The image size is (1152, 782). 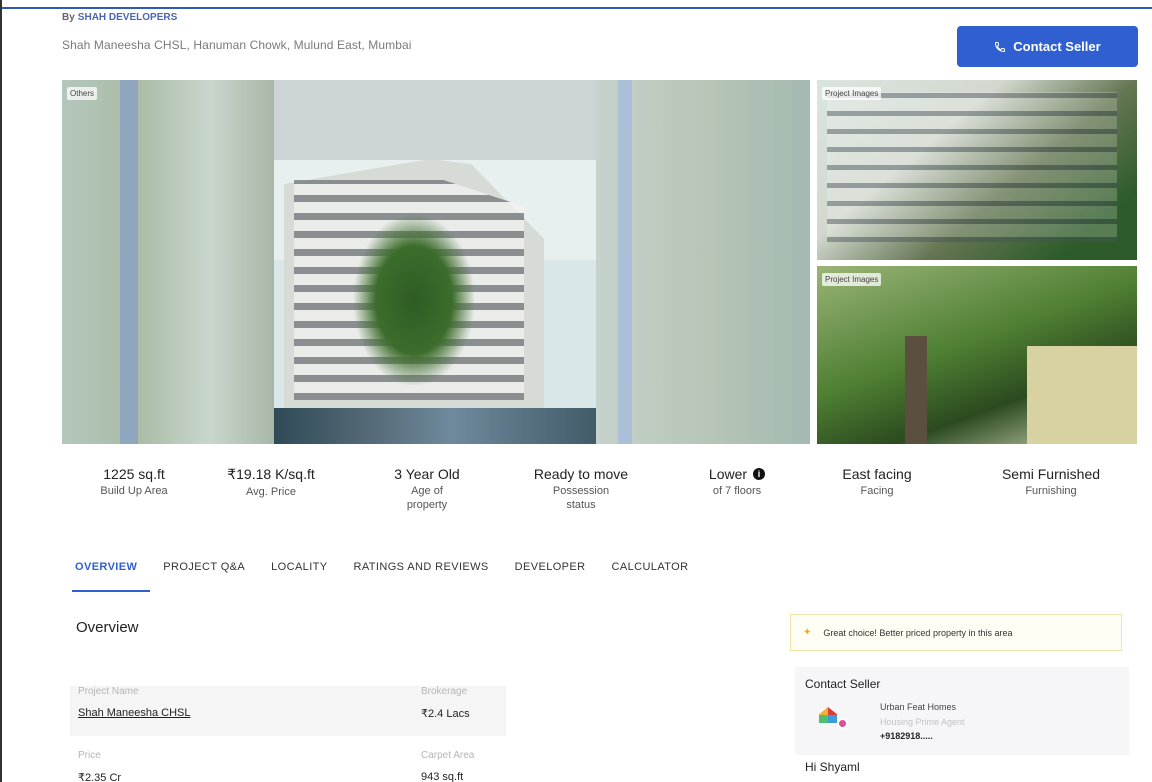 What do you see at coordinates (737, 482) in the screenshot?
I see `stat-floor: Lower i of 7 floors` at bounding box center [737, 482].